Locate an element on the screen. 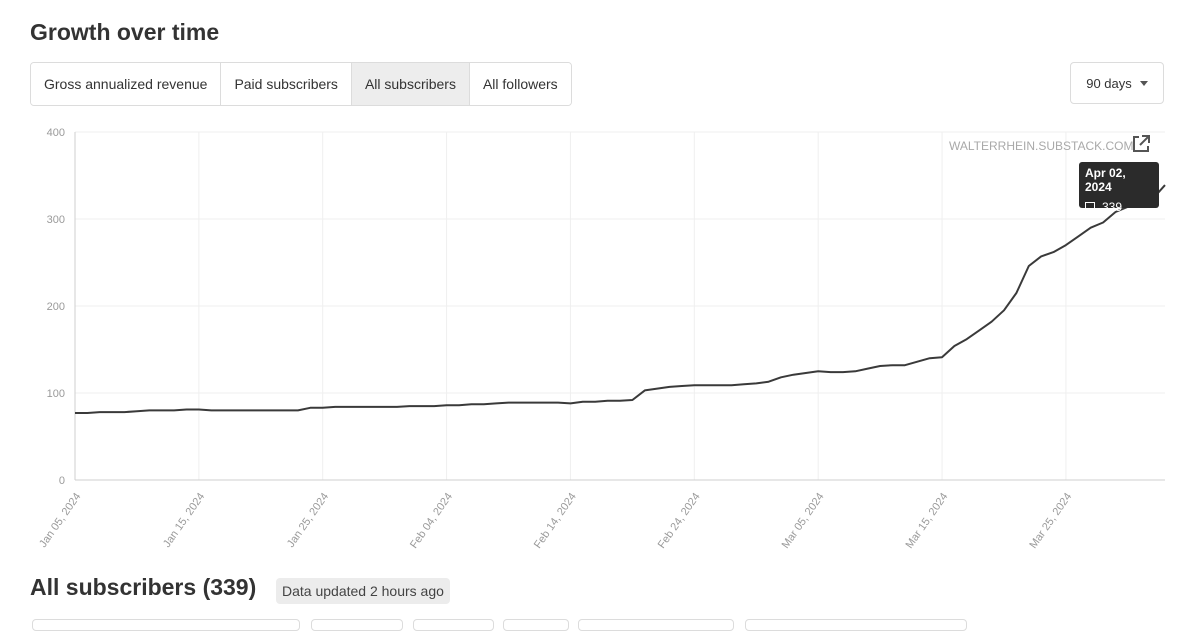  time-range-select: 90 days is located at coordinates (1117, 83).